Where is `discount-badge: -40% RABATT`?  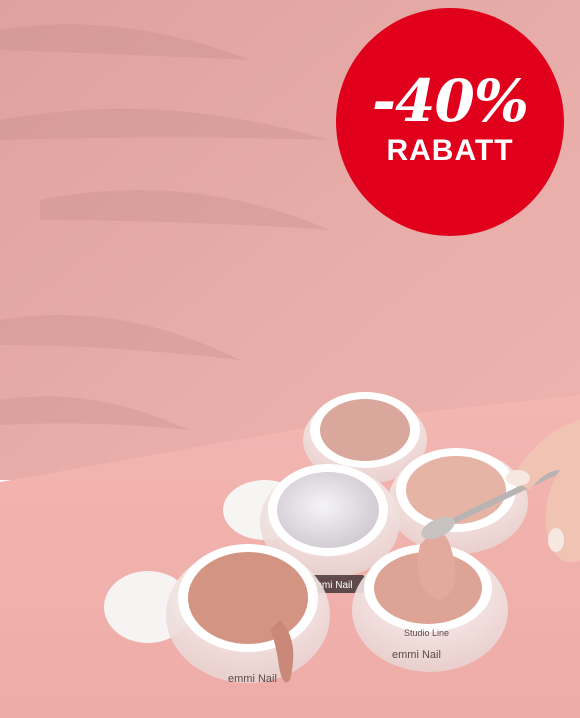
discount-badge: -40% RABATT is located at coordinates (450, 122).